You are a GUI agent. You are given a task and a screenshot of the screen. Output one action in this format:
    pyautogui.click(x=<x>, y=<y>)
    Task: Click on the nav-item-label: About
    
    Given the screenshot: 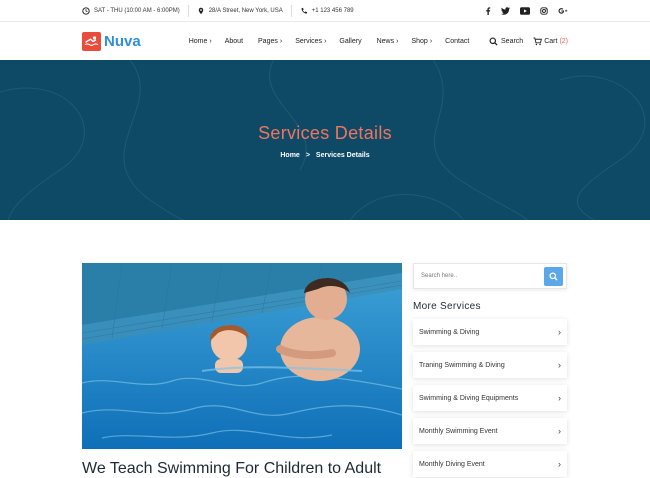 What is the action you would take?
    pyautogui.click(x=234, y=41)
    